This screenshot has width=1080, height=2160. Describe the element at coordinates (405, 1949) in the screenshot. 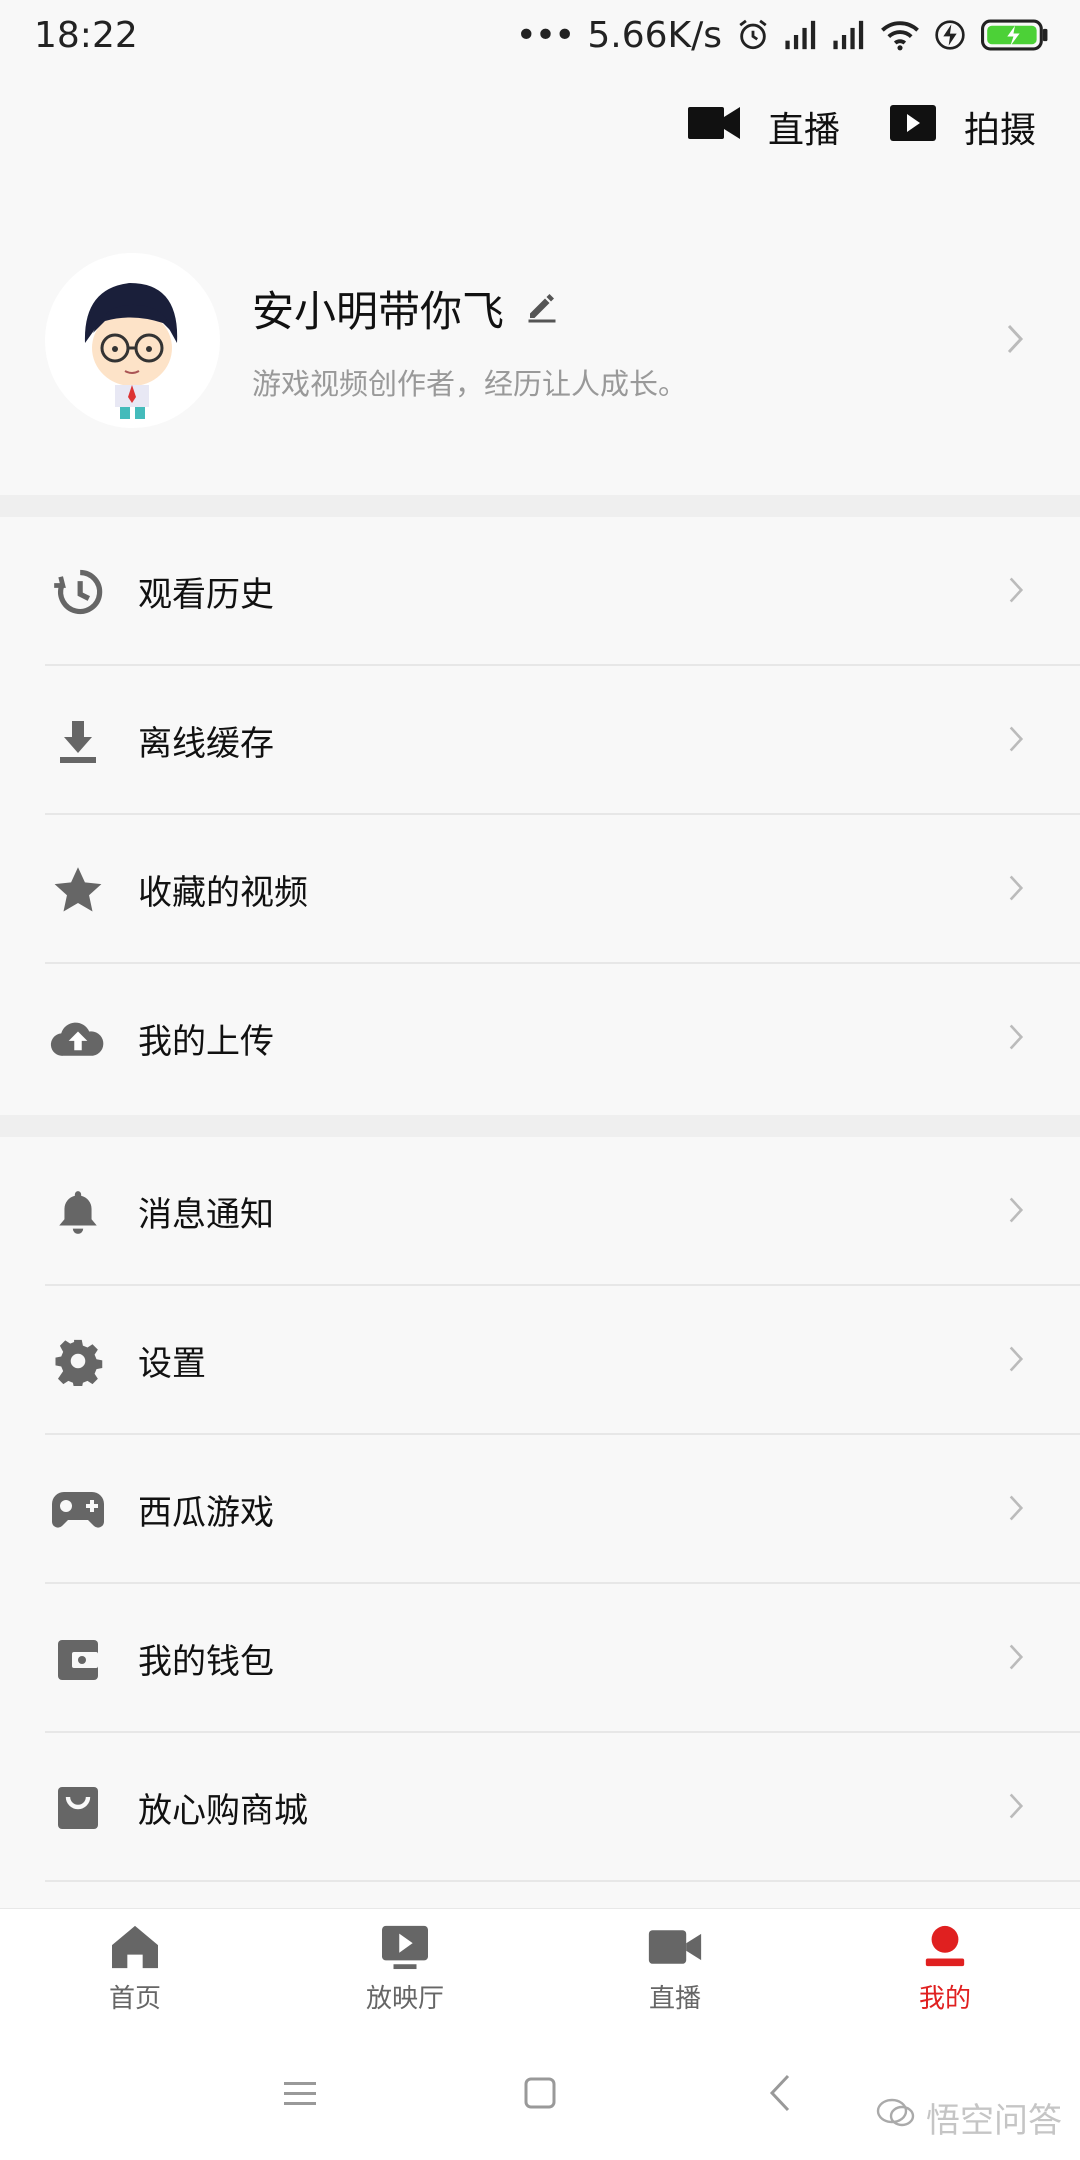

I see `theater-icon` at that location.